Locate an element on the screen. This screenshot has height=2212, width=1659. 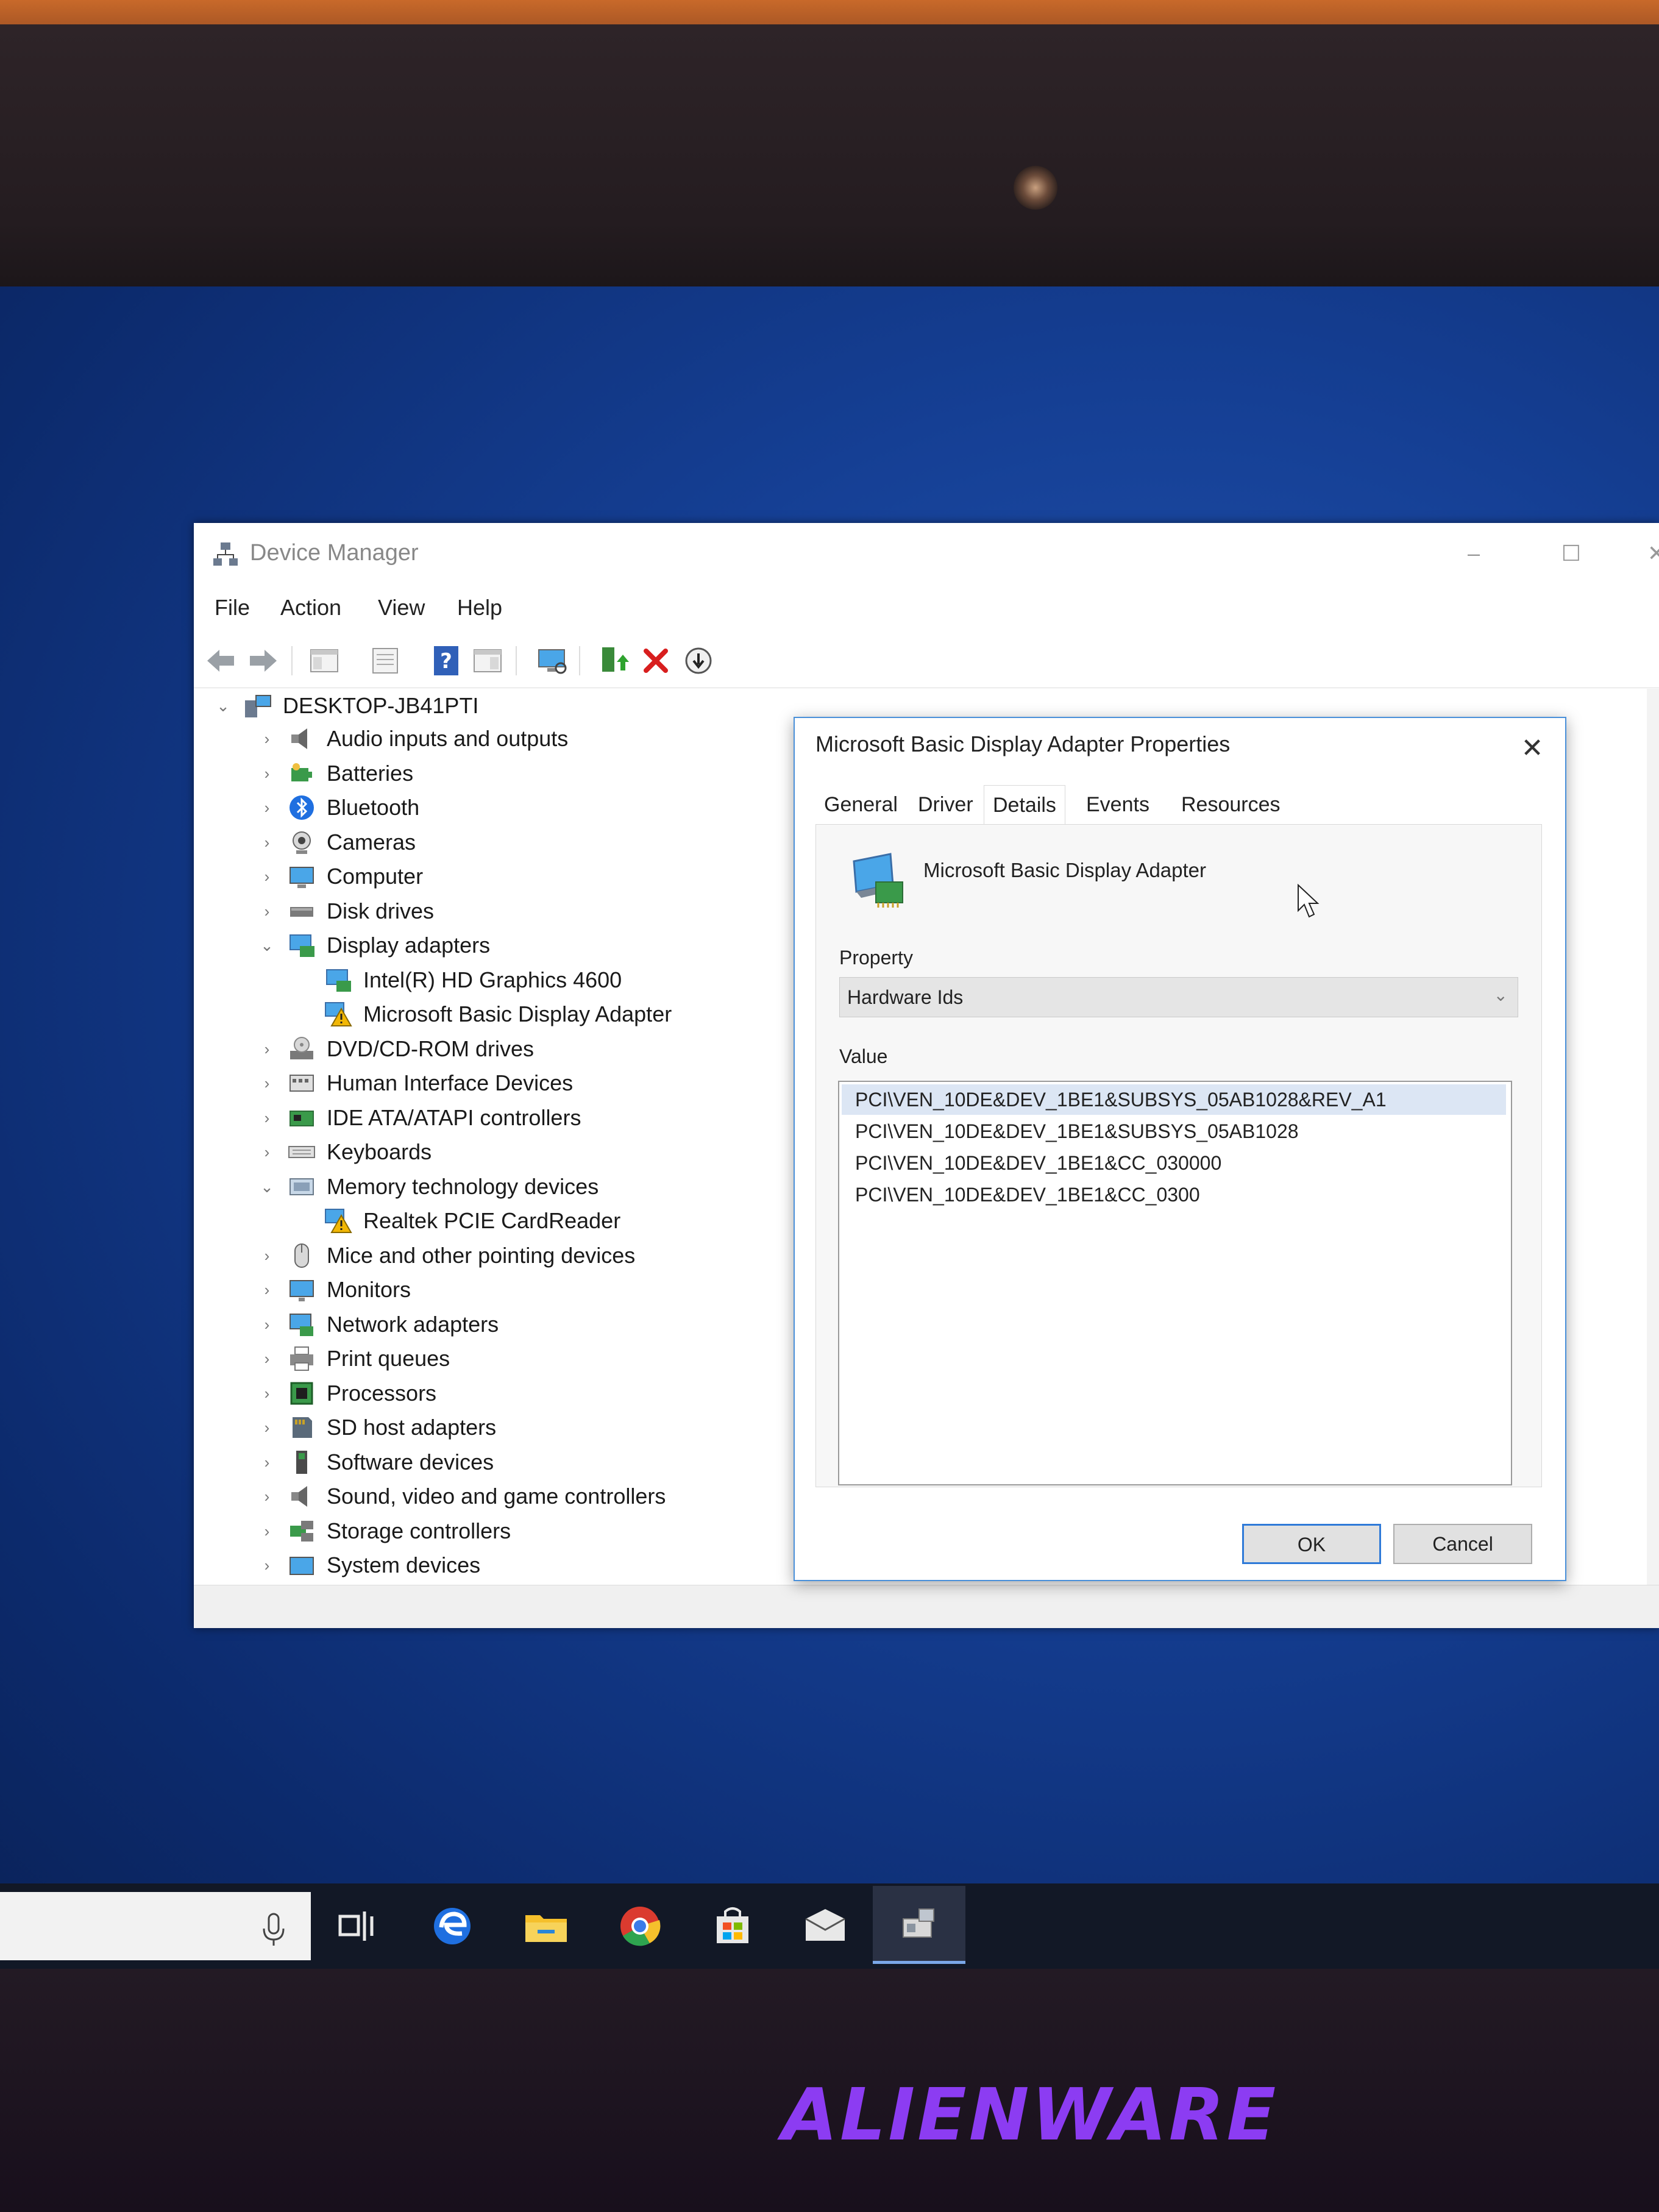
tree-category-item: › Keyboards is located at coordinates (344, 1152).